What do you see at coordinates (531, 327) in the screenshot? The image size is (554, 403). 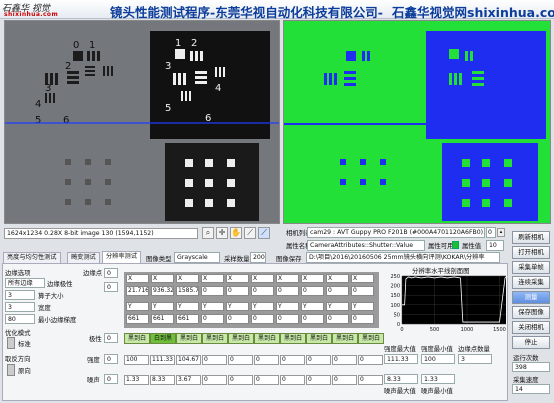 I see `close-camera-button: 关闭相机` at bounding box center [531, 327].